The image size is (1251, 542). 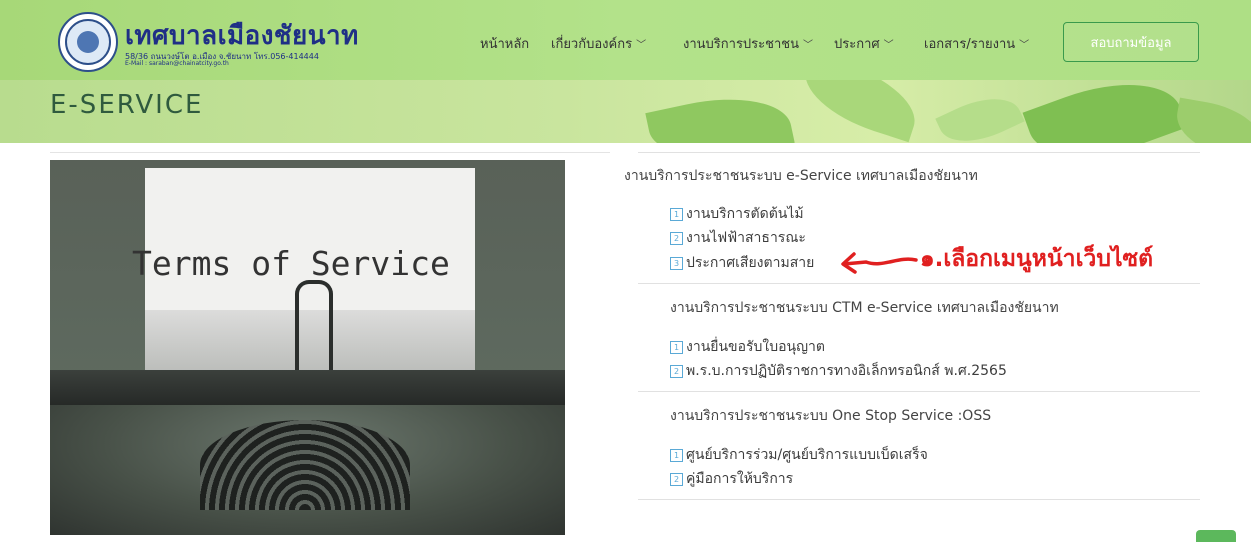 I want to click on link-public-lighting-service: งานไฟฟ้าสาธารณะ, so click(x=746, y=238).